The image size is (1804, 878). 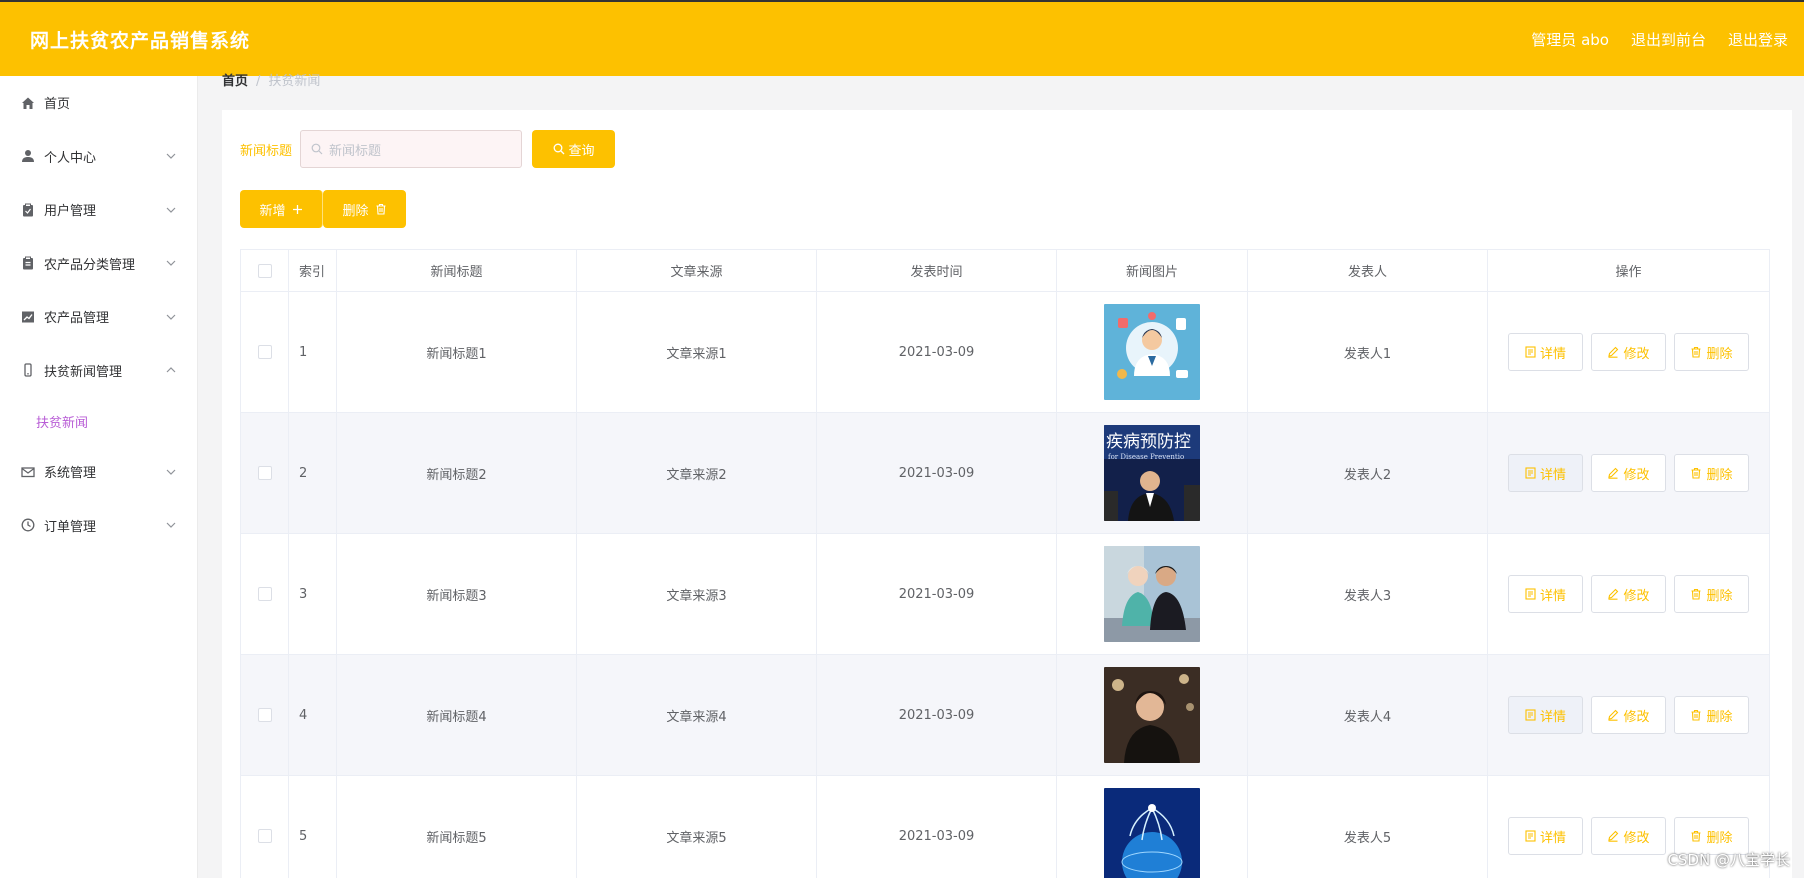 I want to click on row-author: 发表人1, so click(x=1368, y=352).